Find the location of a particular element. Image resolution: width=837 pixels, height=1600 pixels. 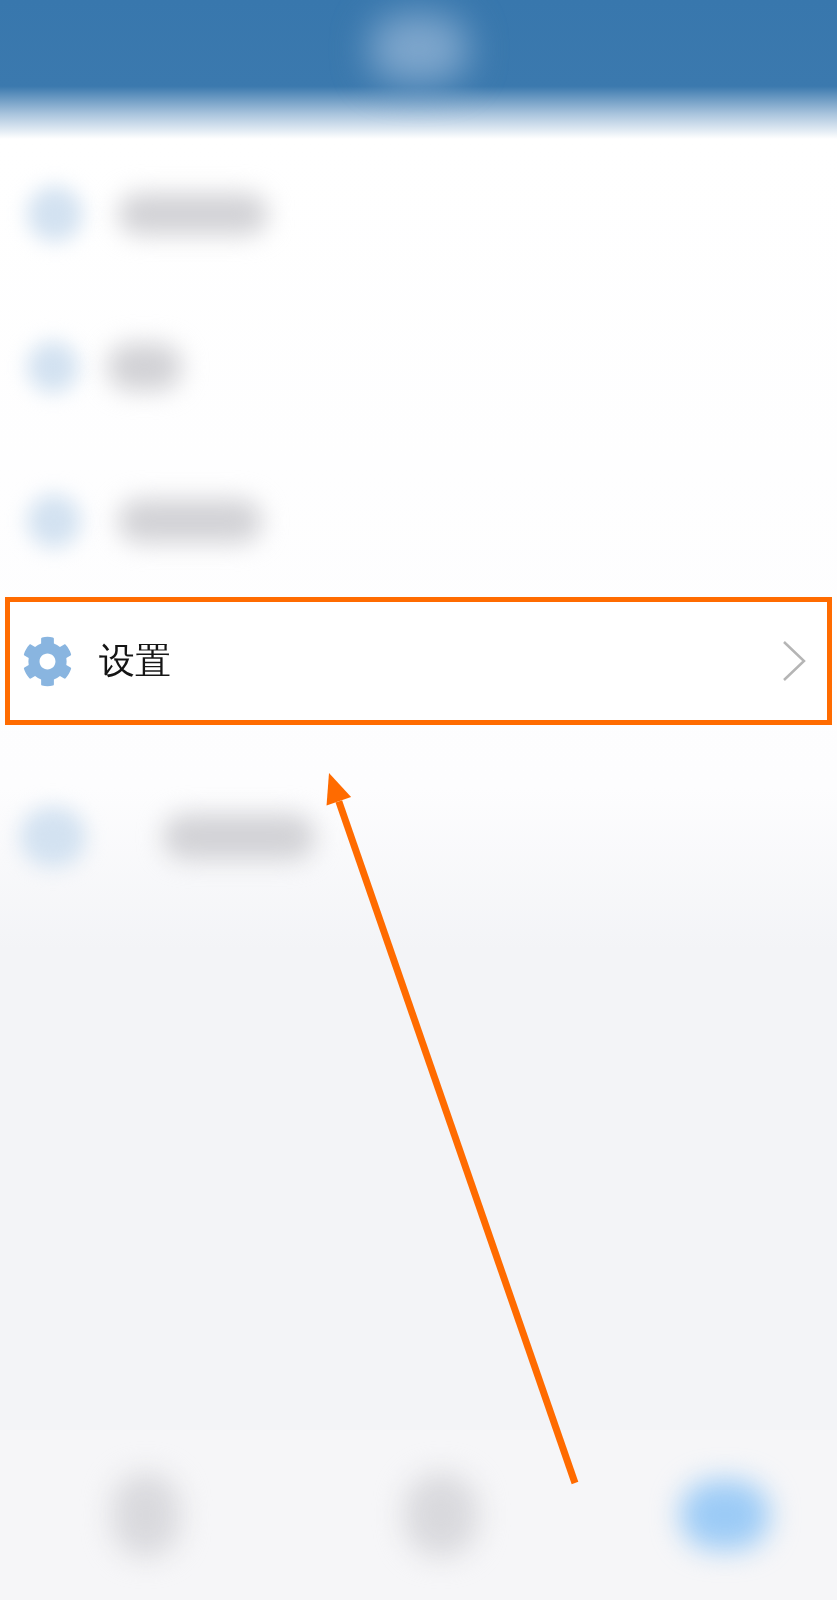

chevron-right-icon is located at coordinates (794, 661).